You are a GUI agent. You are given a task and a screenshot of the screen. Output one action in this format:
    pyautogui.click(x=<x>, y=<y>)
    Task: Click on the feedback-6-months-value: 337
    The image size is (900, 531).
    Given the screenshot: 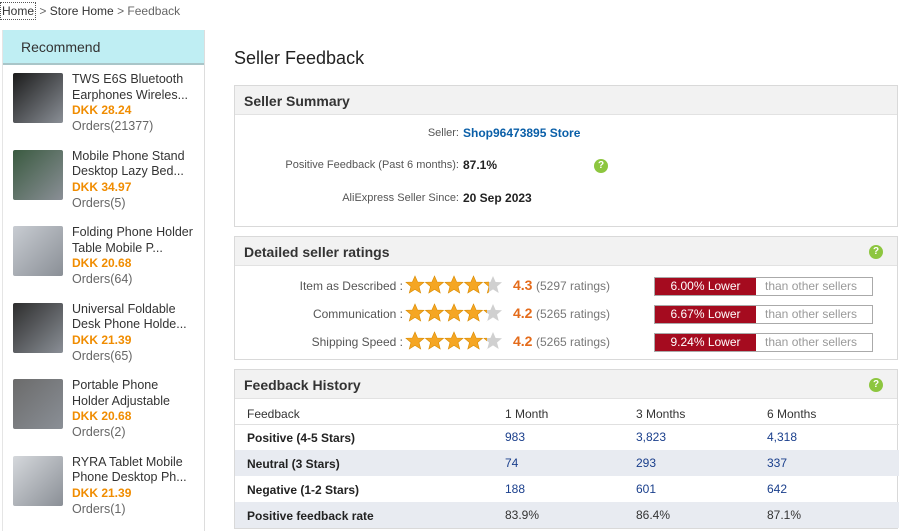 What is the action you would take?
    pyautogui.click(x=777, y=463)
    